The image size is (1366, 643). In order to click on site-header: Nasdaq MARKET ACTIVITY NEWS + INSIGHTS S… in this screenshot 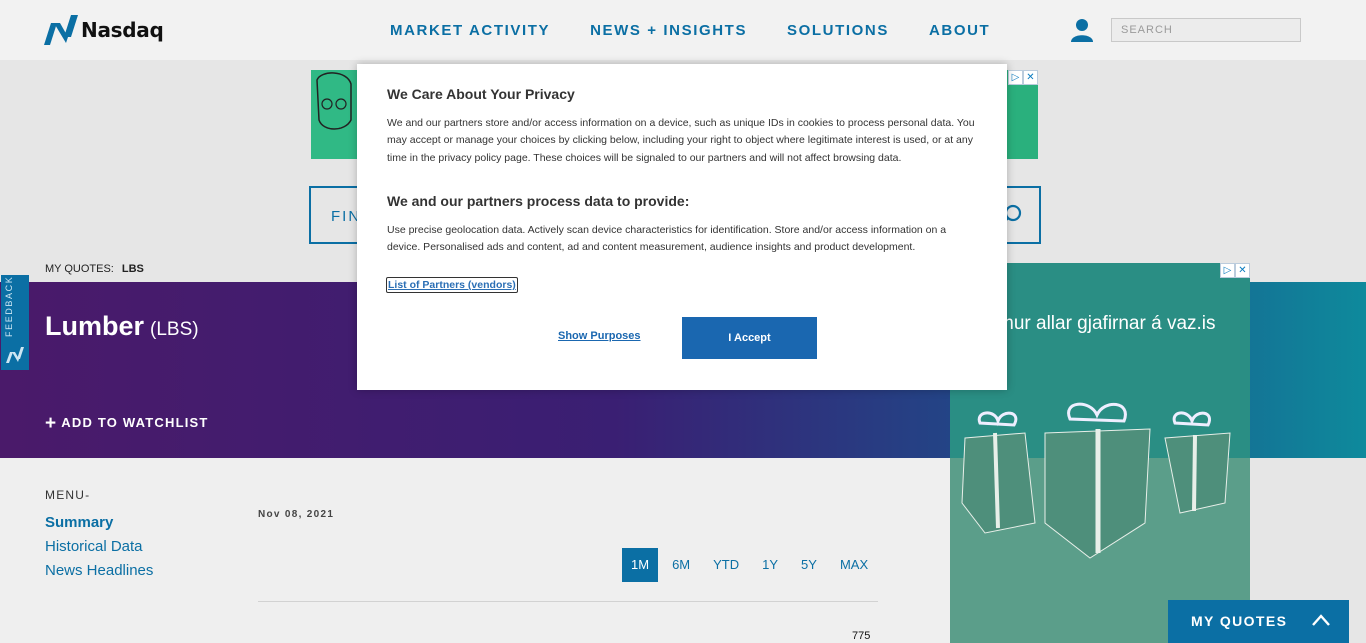, I will do `click(683, 30)`.